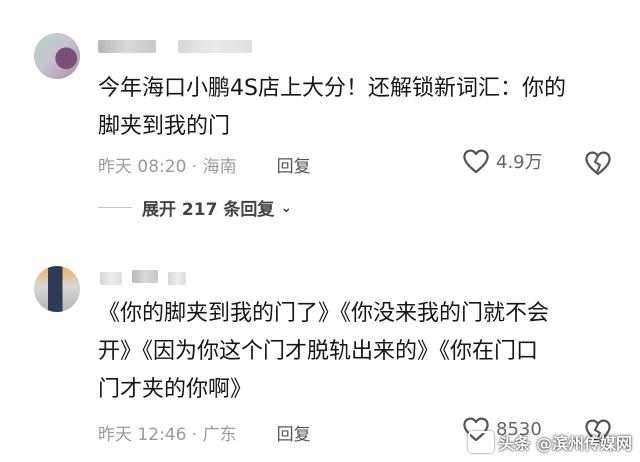  Describe the element at coordinates (167, 167) in the screenshot. I see `comment-time-location: 昨天 08:20 · 海南` at that location.